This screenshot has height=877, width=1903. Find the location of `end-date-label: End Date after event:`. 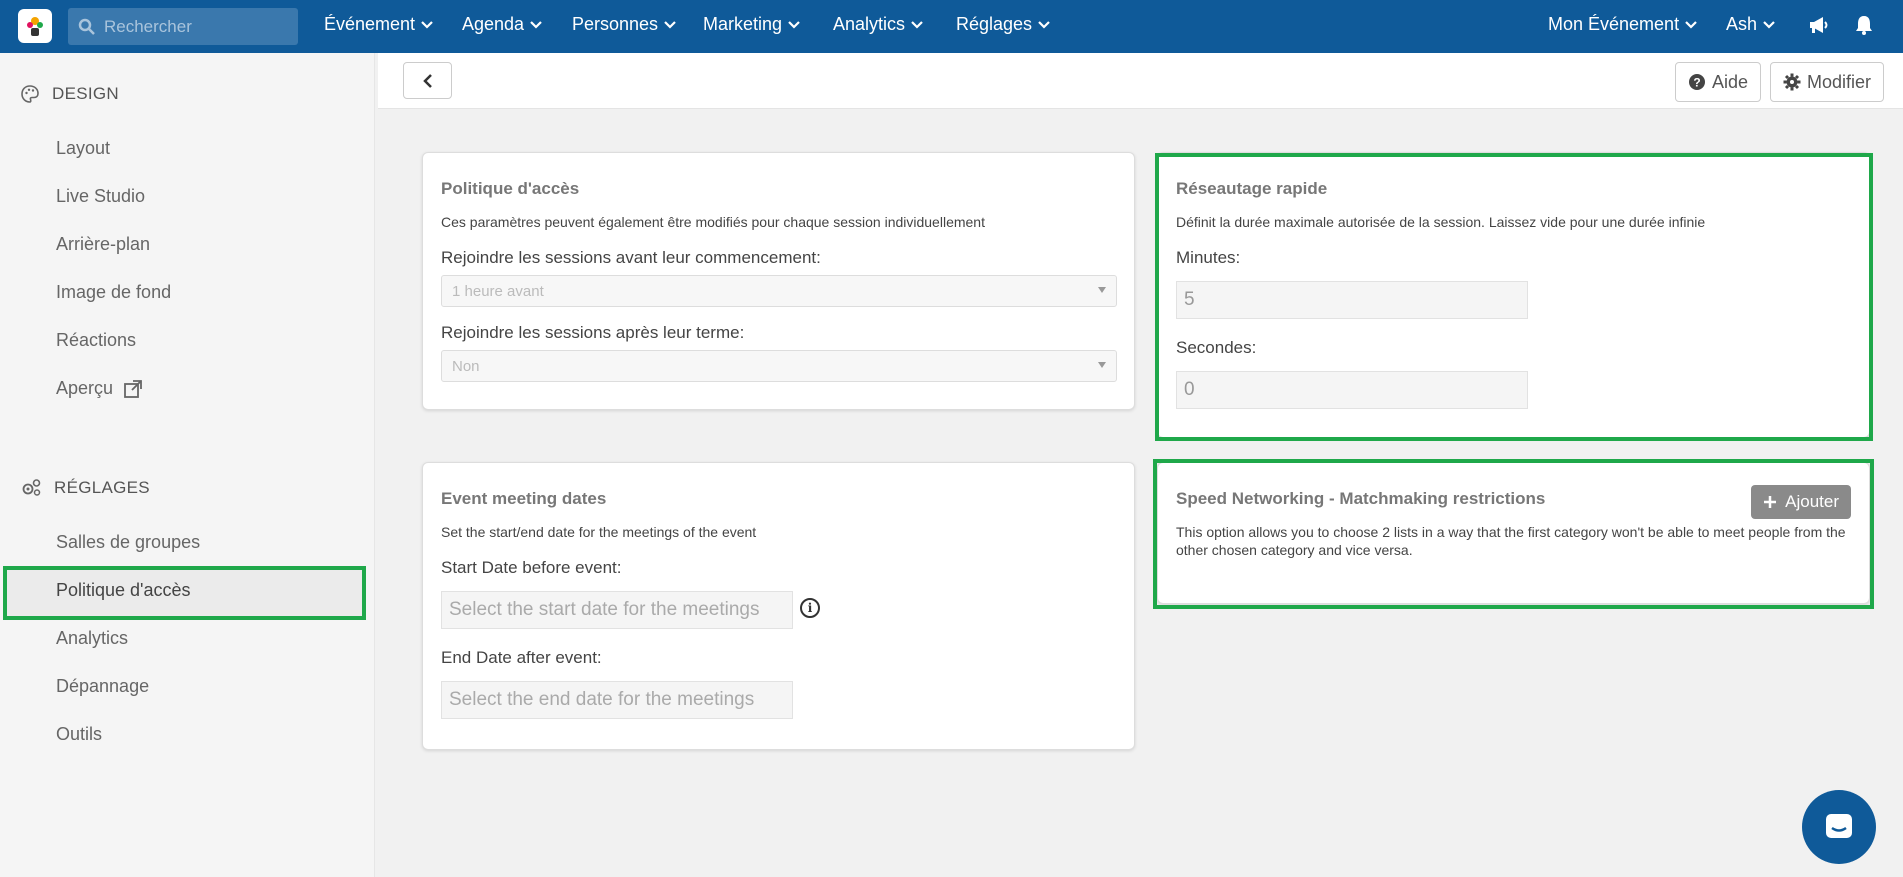

end-date-label: End Date after event: is located at coordinates (521, 657).